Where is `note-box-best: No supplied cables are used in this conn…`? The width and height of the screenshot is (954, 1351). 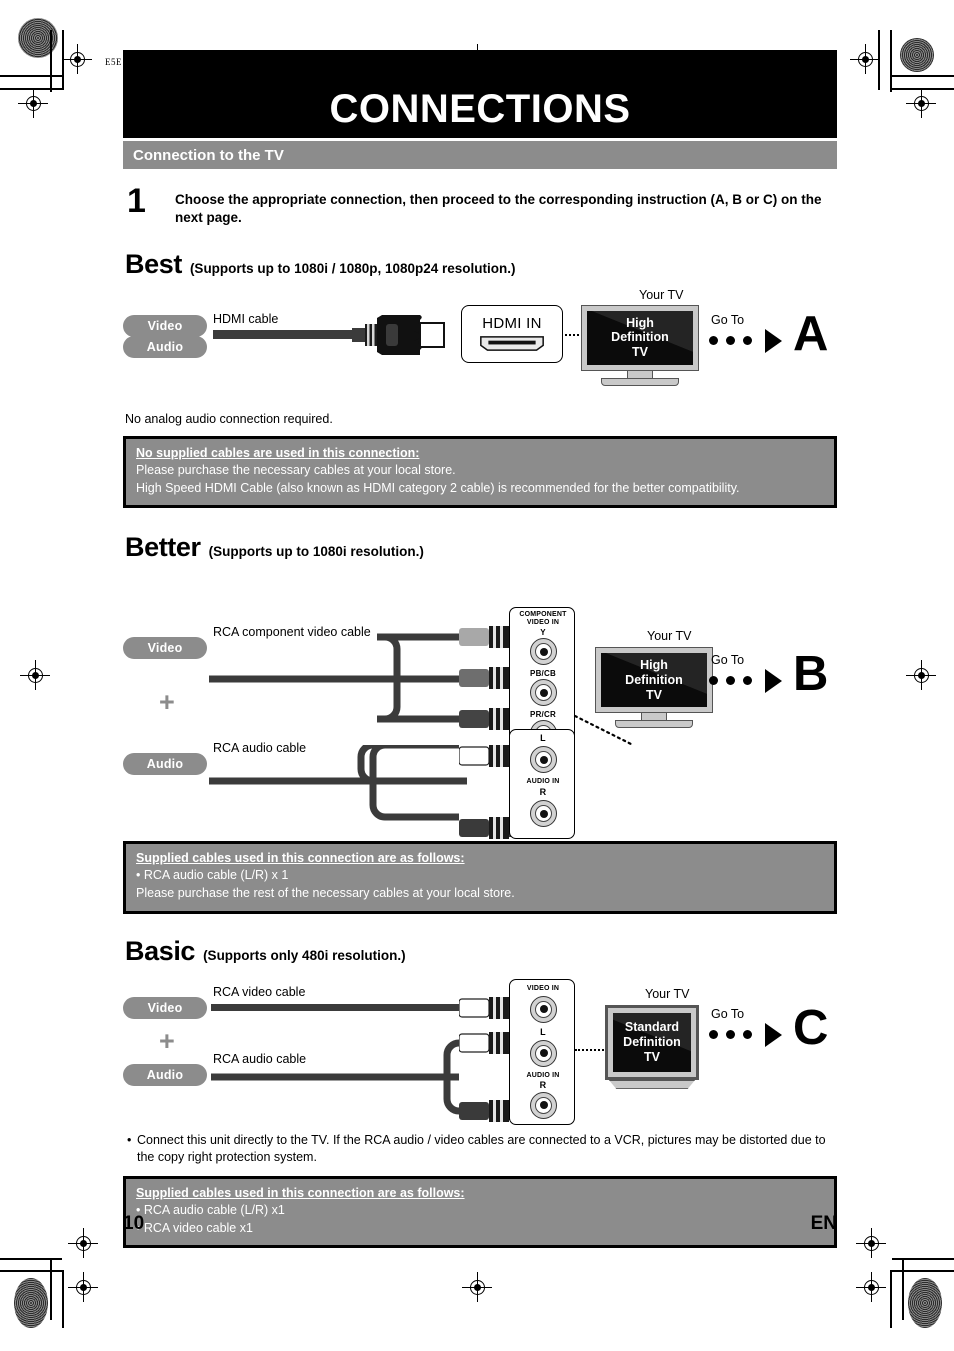 note-box-best: No supplied cables are used in this conn… is located at coordinates (480, 472).